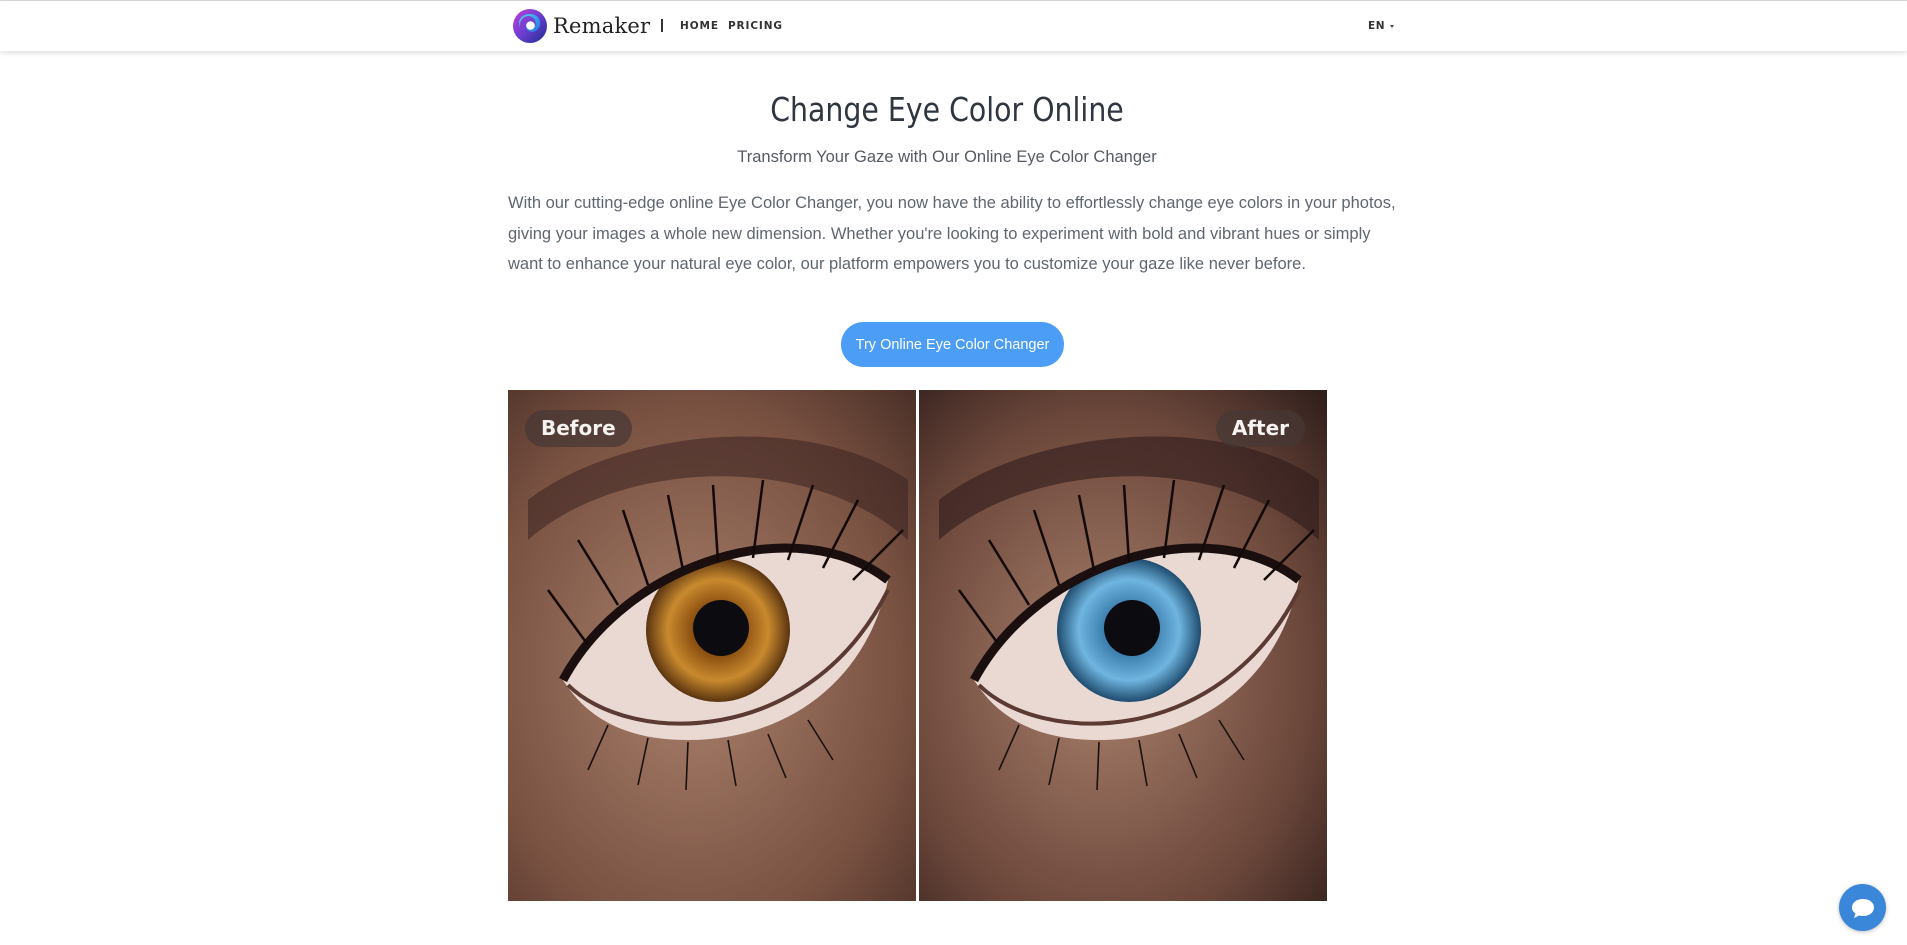  What do you see at coordinates (947, 109) in the screenshot?
I see `page-title: Change Eye Color Online` at bounding box center [947, 109].